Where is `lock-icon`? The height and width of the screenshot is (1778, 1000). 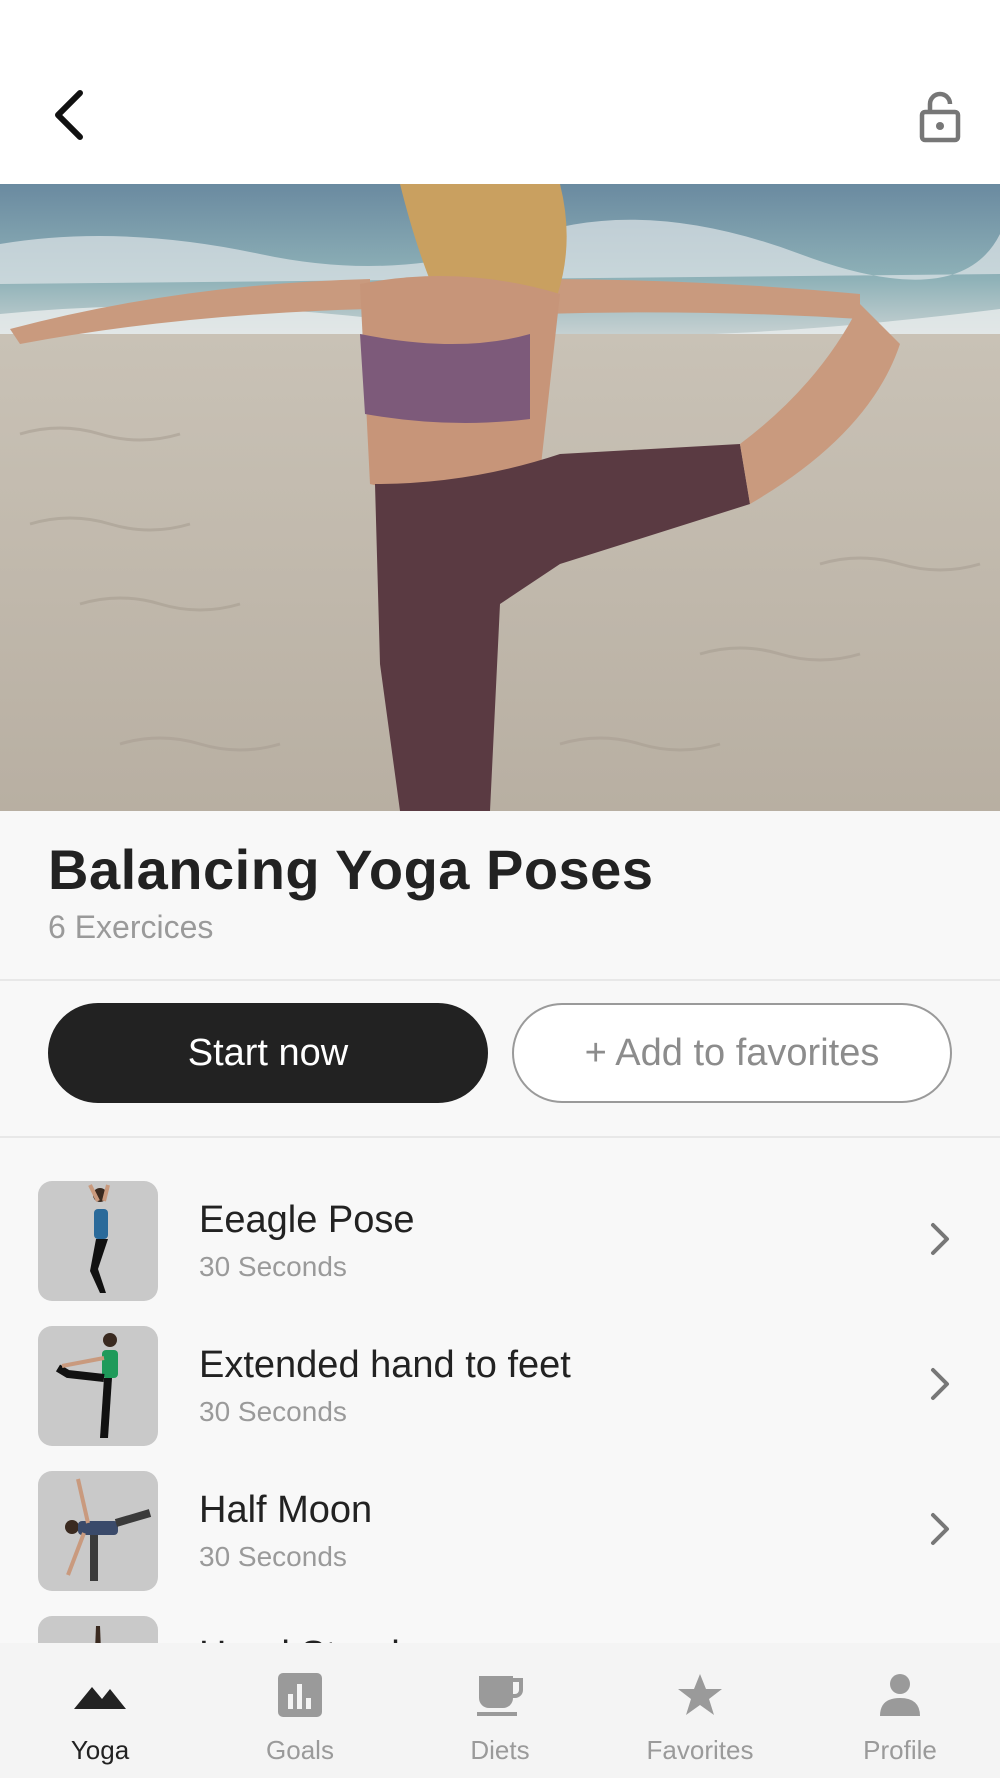
lock-icon is located at coordinates (940, 117).